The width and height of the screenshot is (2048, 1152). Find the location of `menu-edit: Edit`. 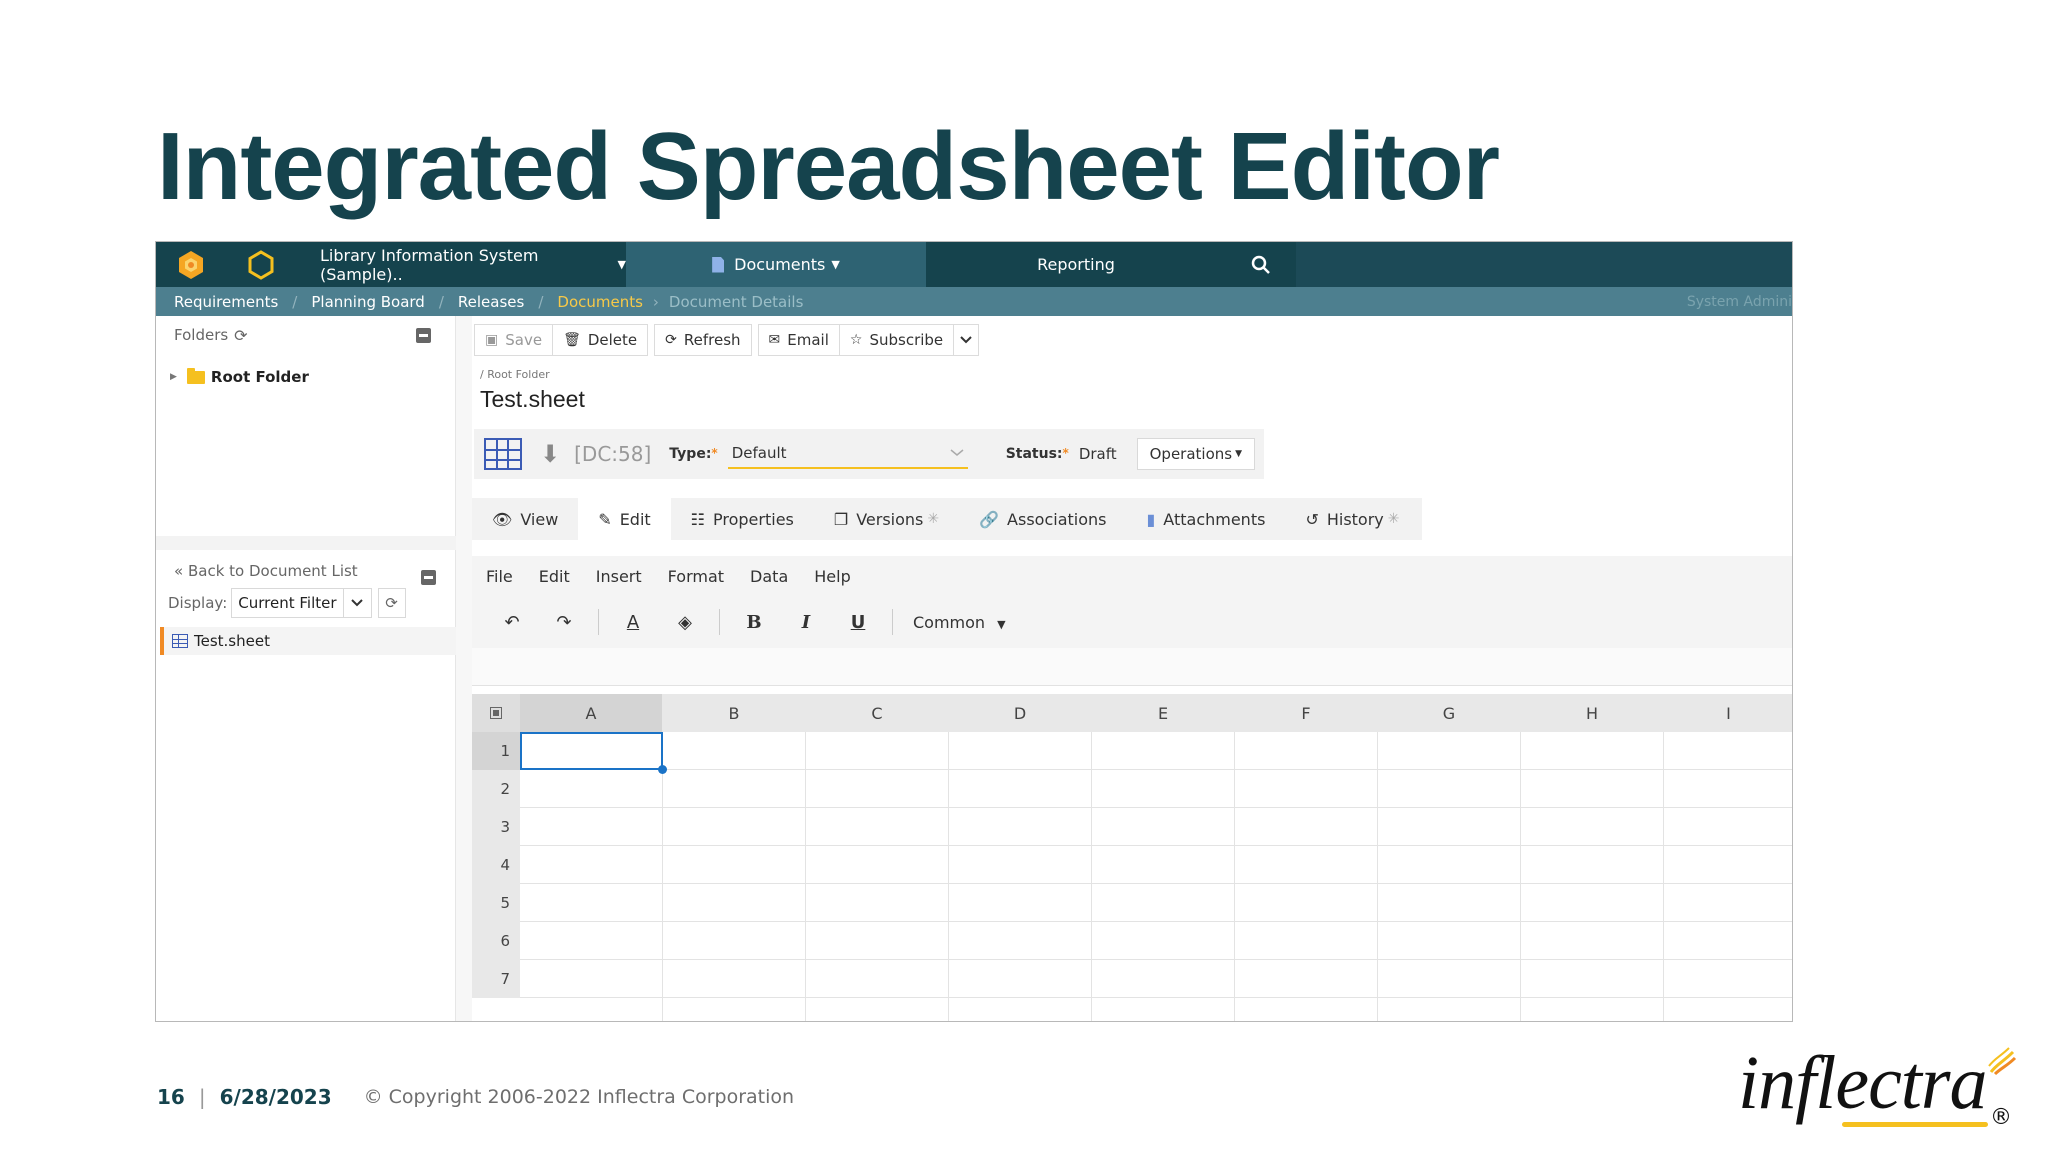

menu-edit: Edit is located at coordinates (554, 576).